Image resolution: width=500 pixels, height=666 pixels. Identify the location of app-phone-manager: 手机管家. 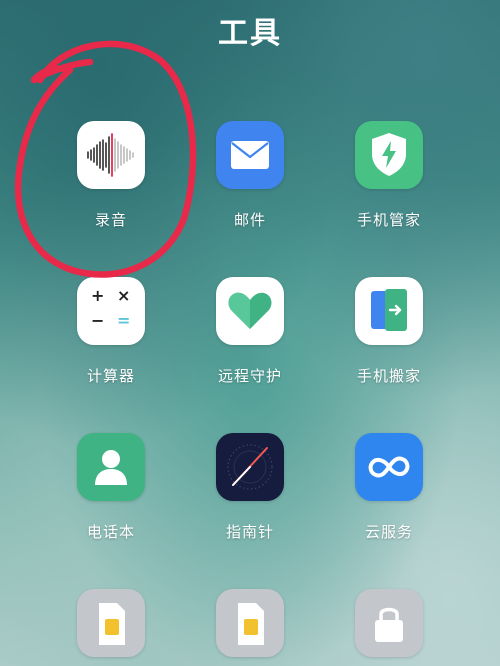
(389, 175).